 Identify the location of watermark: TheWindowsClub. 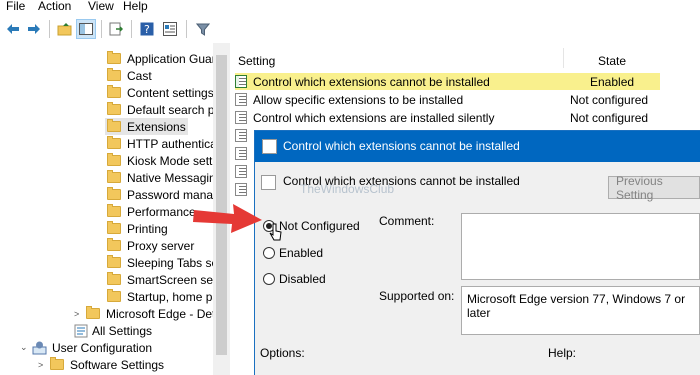
(347, 189).